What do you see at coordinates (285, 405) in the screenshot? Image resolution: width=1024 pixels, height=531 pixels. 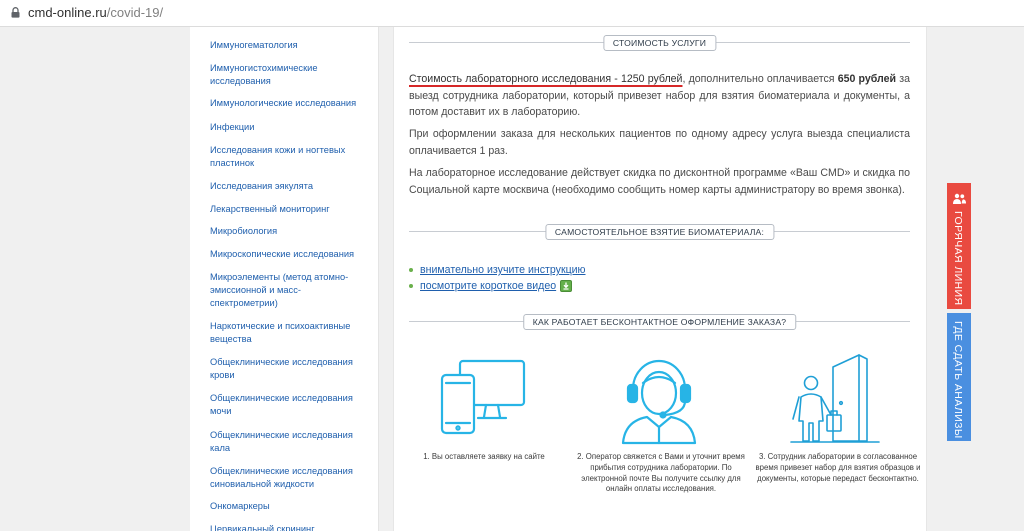 I see `sidebar-item: Общеклинические исследования мочи` at bounding box center [285, 405].